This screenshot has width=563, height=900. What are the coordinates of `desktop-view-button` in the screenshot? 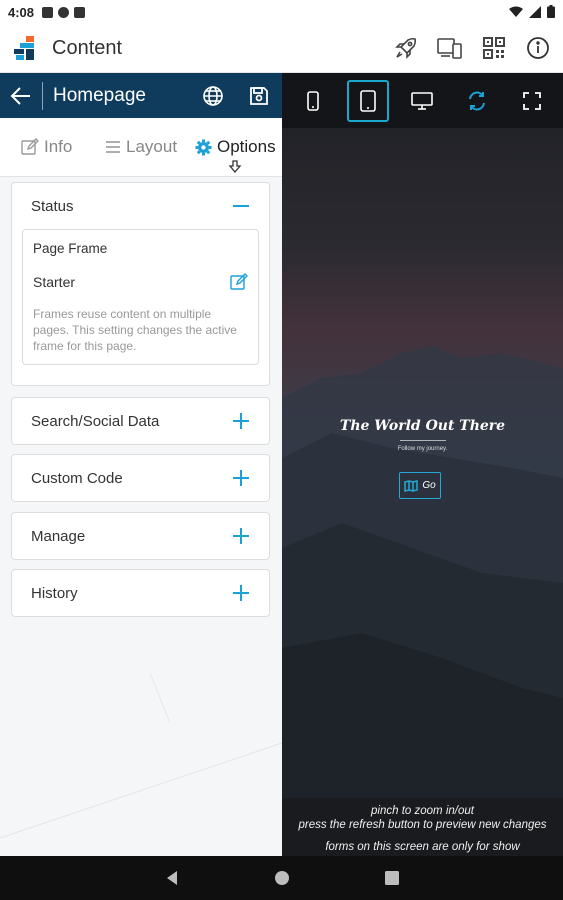 It's located at (422, 101).